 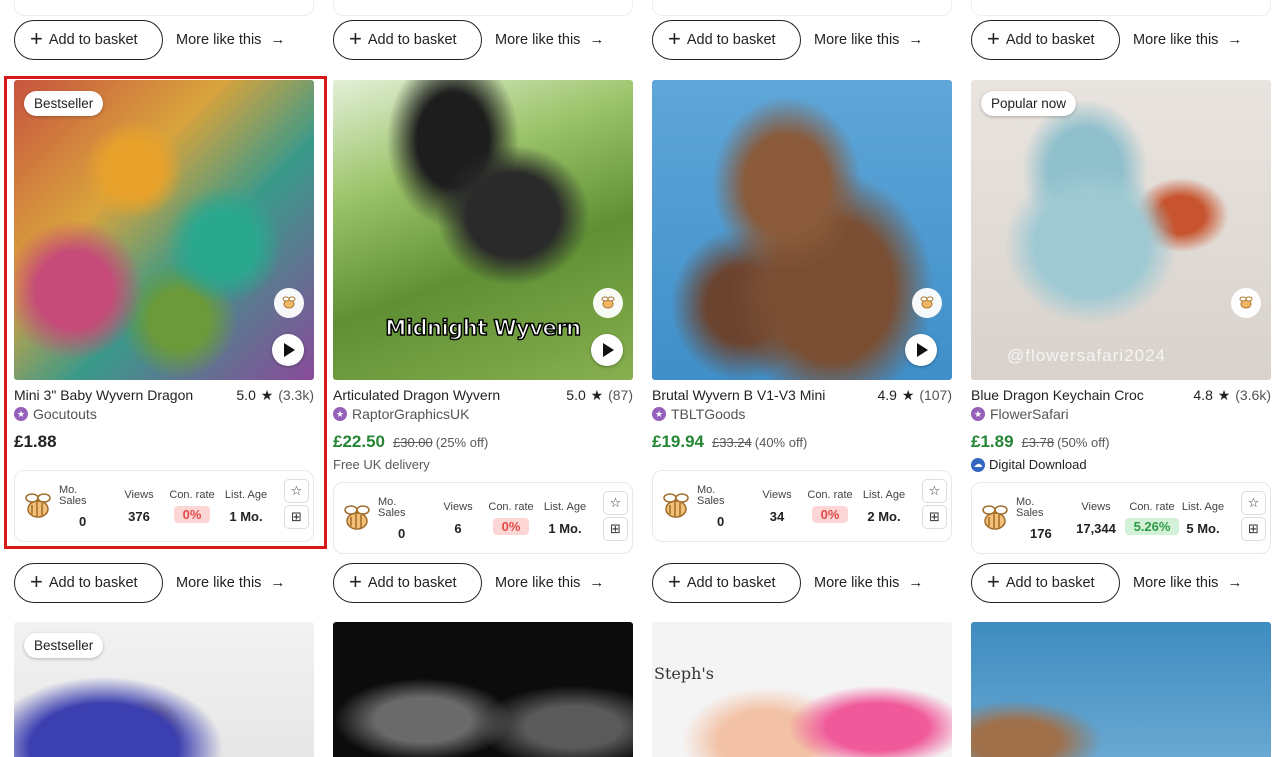 What do you see at coordinates (64, 103) in the screenshot?
I see `bestseller-badge: Bestseller` at bounding box center [64, 103].